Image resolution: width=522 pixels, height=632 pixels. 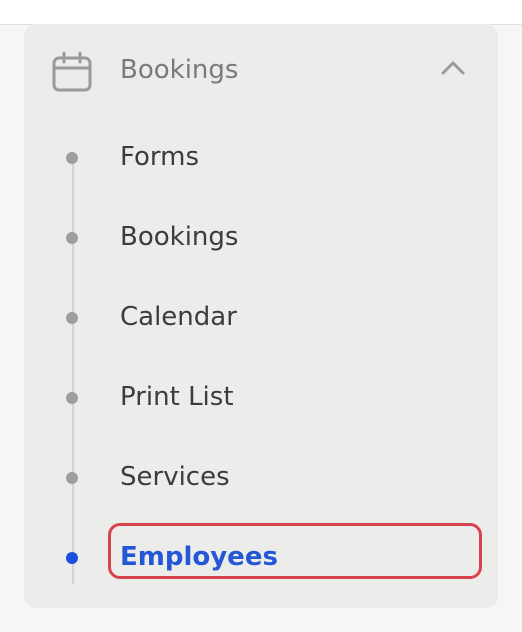 What do you see at coordinates (179, 237) in the screenshot?
I see `submenu-item-label: Bookings` at bounding box center [179, 237].